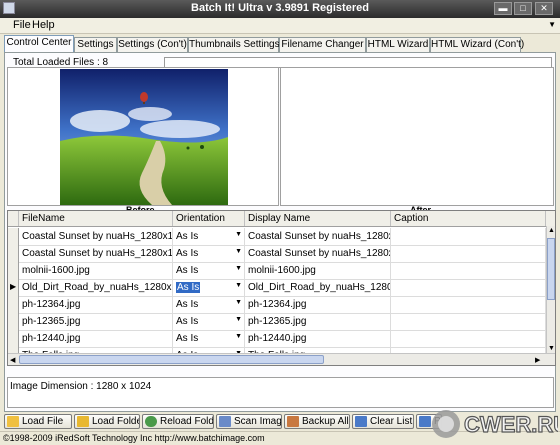  I want to click on table-row: ph-12365.jpg As Is ▼ ph-12365.jpg, so click(281, 322).